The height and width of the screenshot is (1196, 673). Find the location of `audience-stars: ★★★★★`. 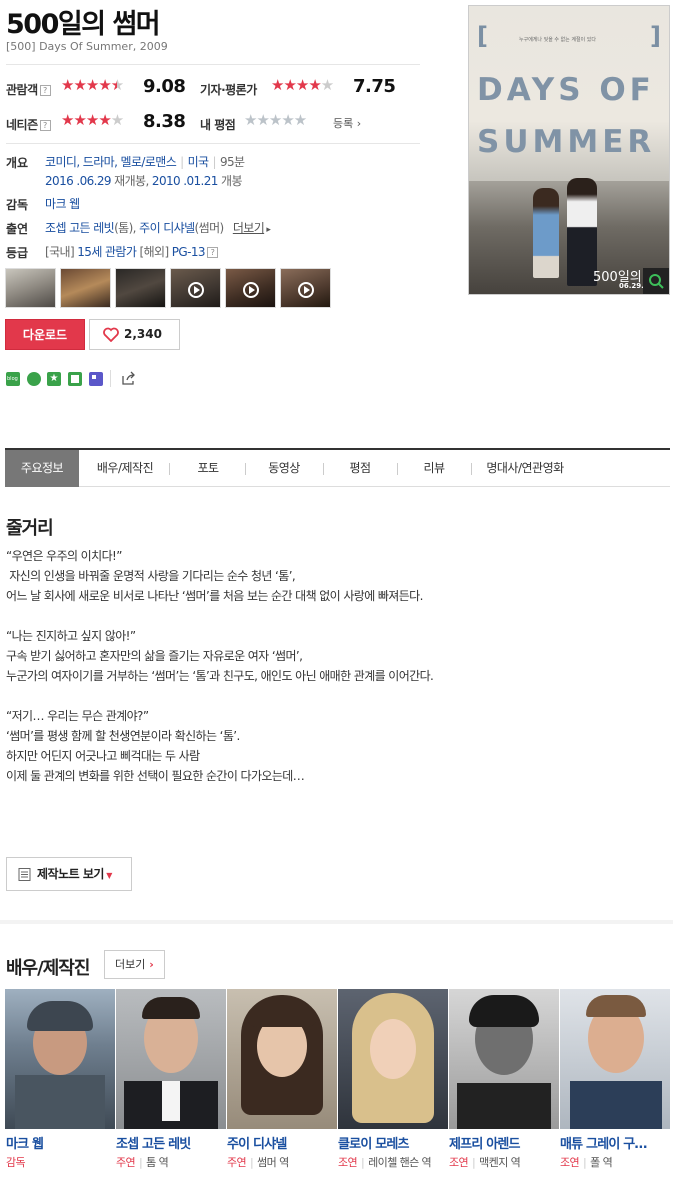

audience-stars: ★★★★★ is located at coordinates (92, 85).